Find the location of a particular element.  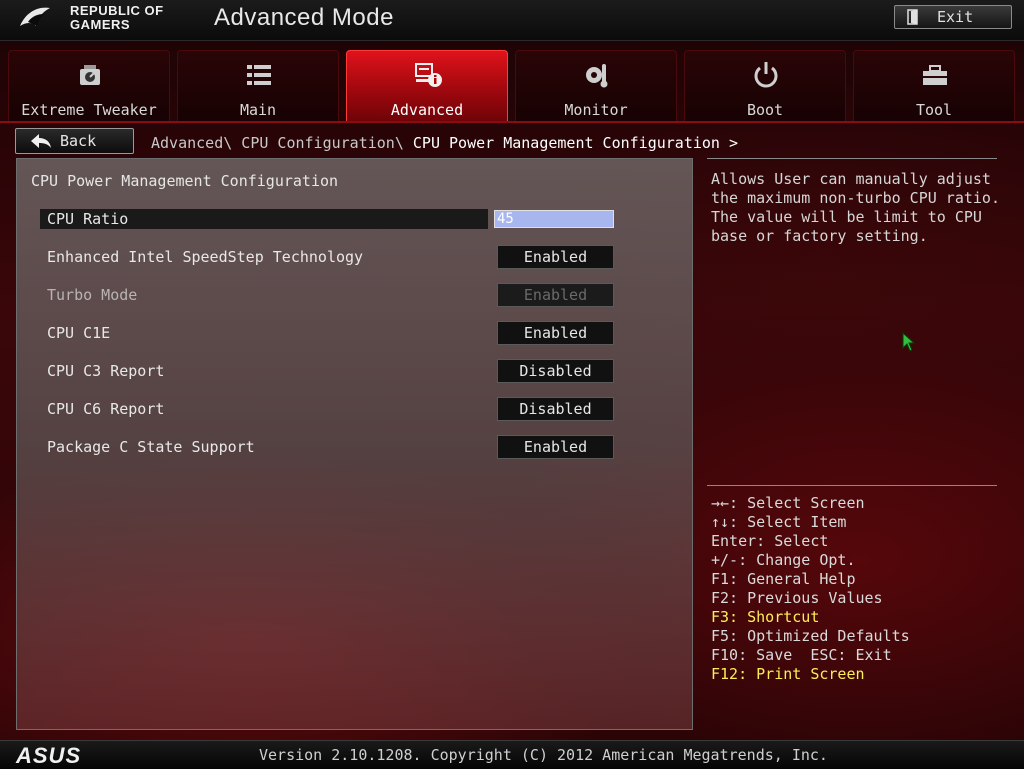

tab-boot: Boot is located at coordinates (765, 86).